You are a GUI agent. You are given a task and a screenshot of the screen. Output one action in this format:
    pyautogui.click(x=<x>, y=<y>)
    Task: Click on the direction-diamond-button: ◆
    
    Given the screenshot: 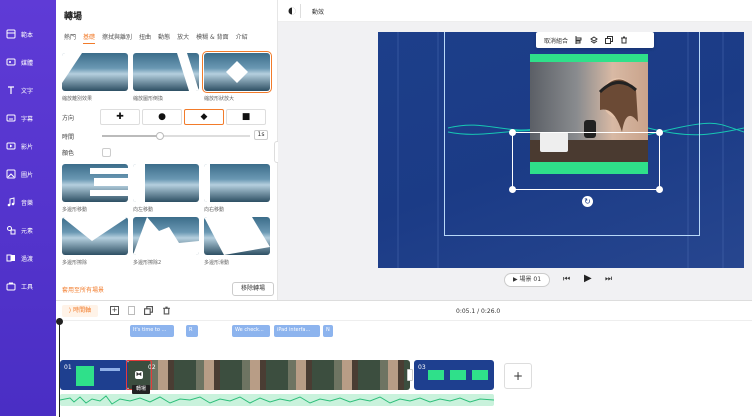 What is the action you would take?
    pyautogui.click(x=204, y=117)
    